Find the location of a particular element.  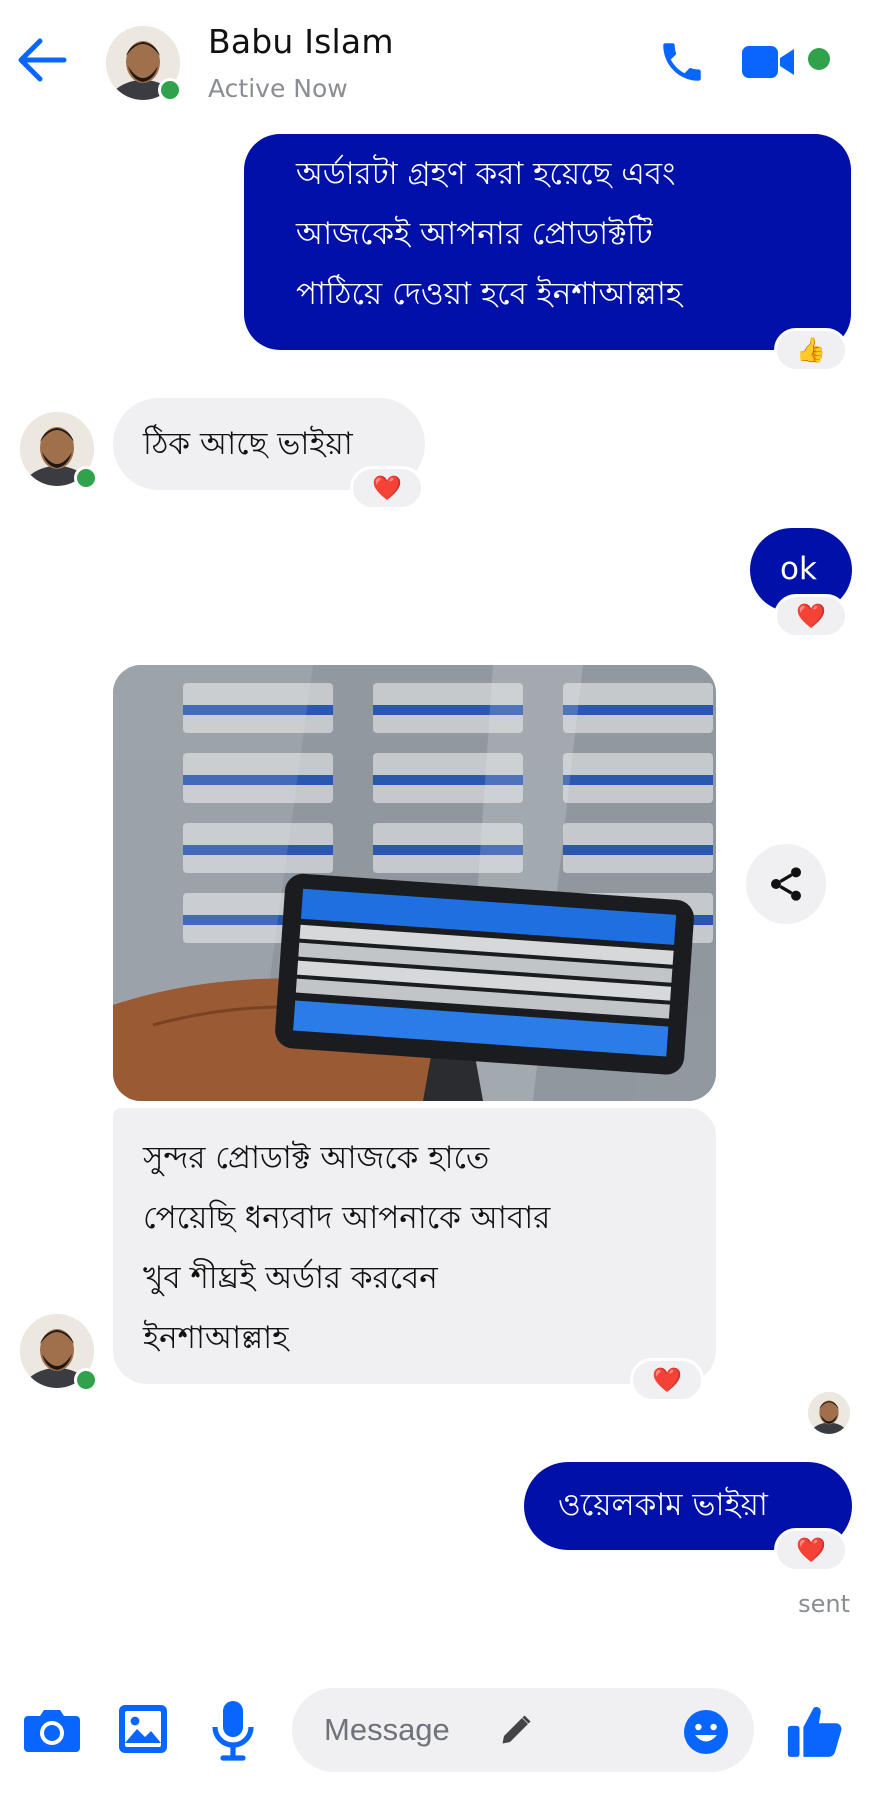

share-button is located at coordinates (786, 884).